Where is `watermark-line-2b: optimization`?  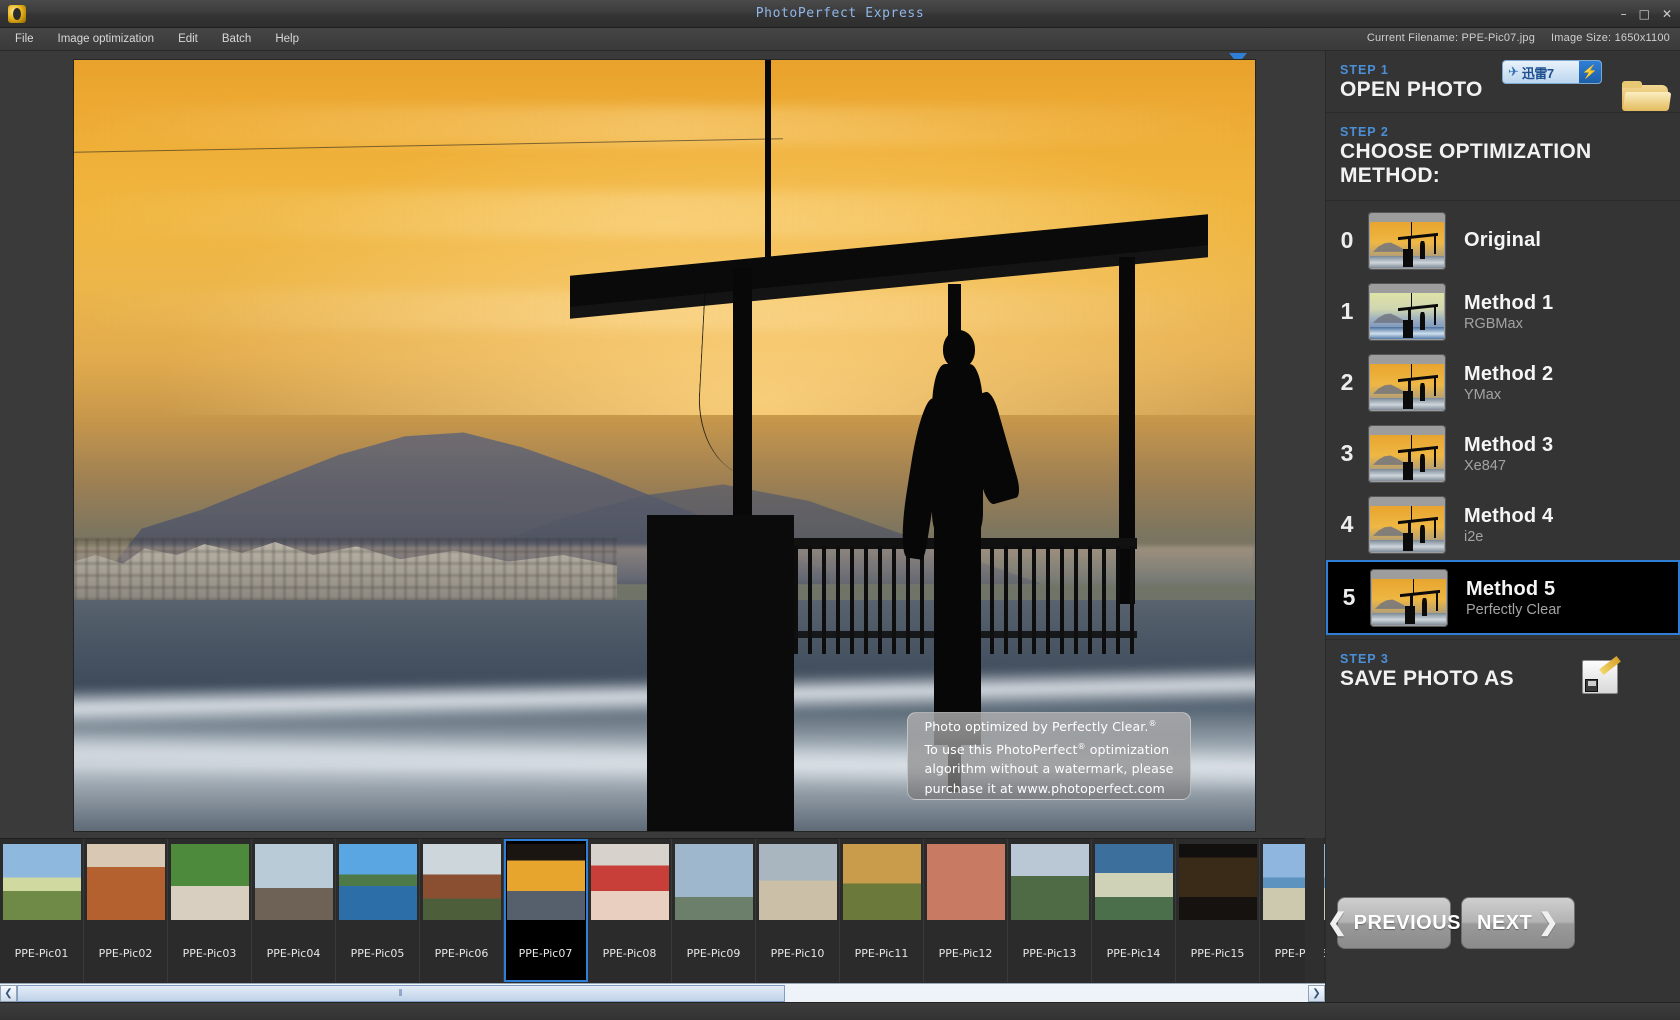 watermark-line-2b: optimization is located at coordinates (1127, 749).